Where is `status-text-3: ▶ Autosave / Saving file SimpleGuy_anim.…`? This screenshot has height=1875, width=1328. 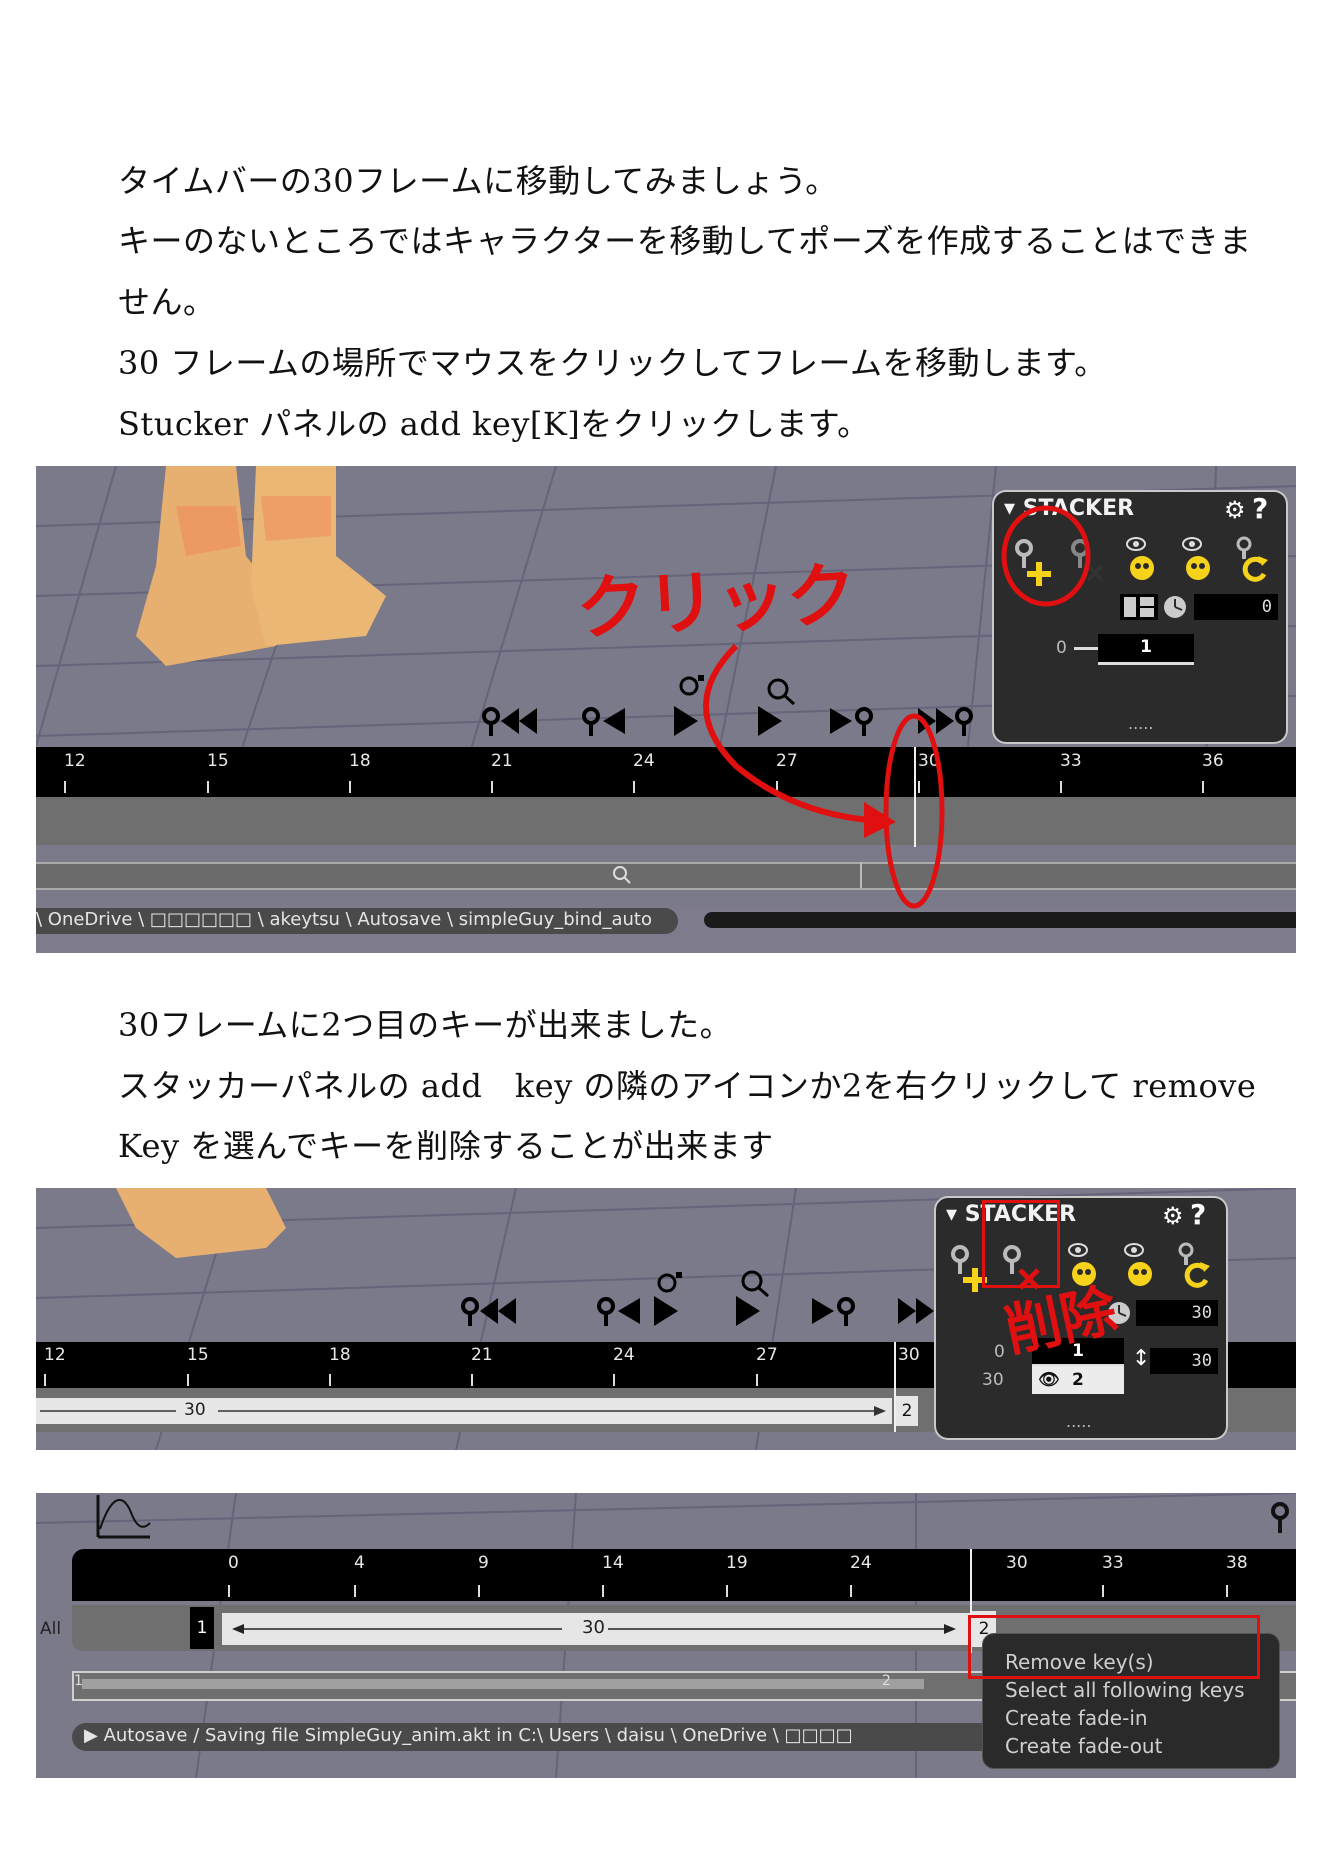
status-text-3: ▶ Autosave / Saving file SimpleGuy_anim.… is located at coordinates (468, 1735).